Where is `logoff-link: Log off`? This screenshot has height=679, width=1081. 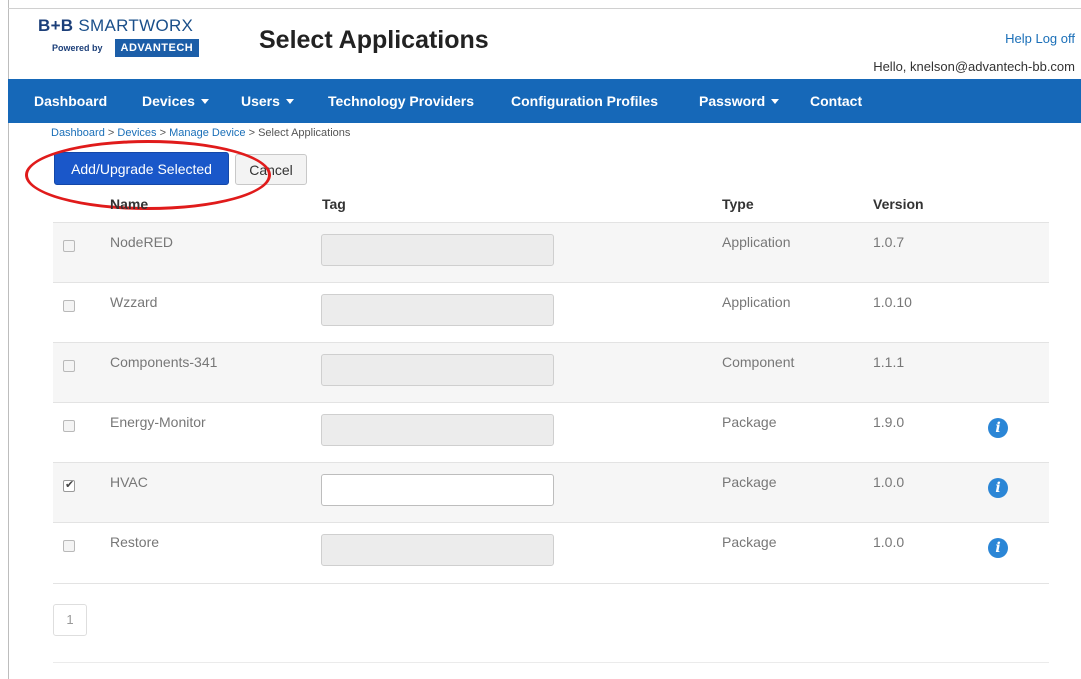
logoff-link: Log off is located at coordinates (1055, 38).